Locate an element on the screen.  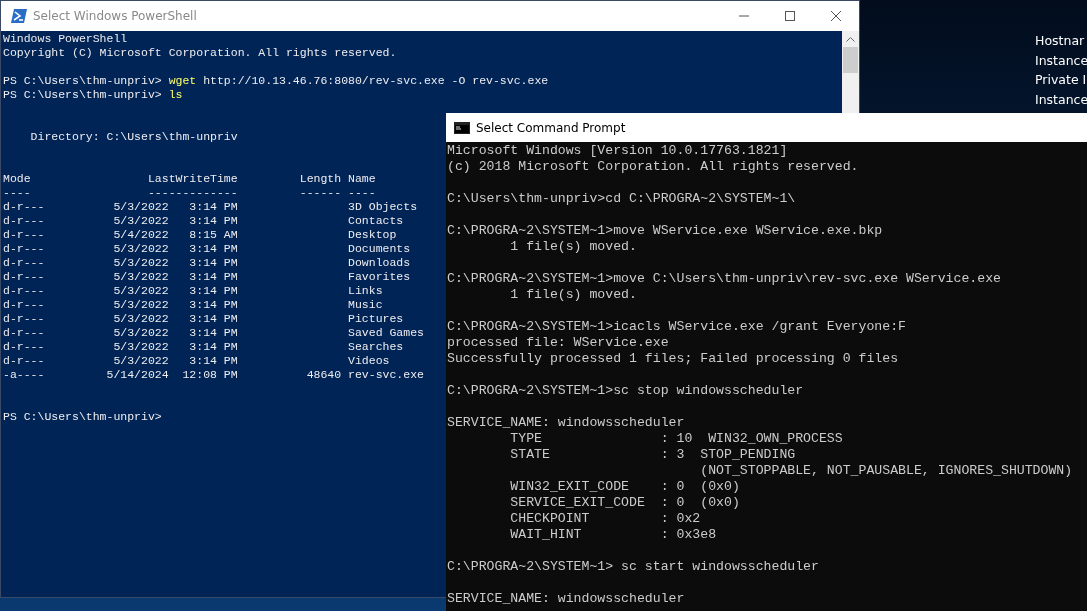
close-icon is located at coordinates (836, 16).